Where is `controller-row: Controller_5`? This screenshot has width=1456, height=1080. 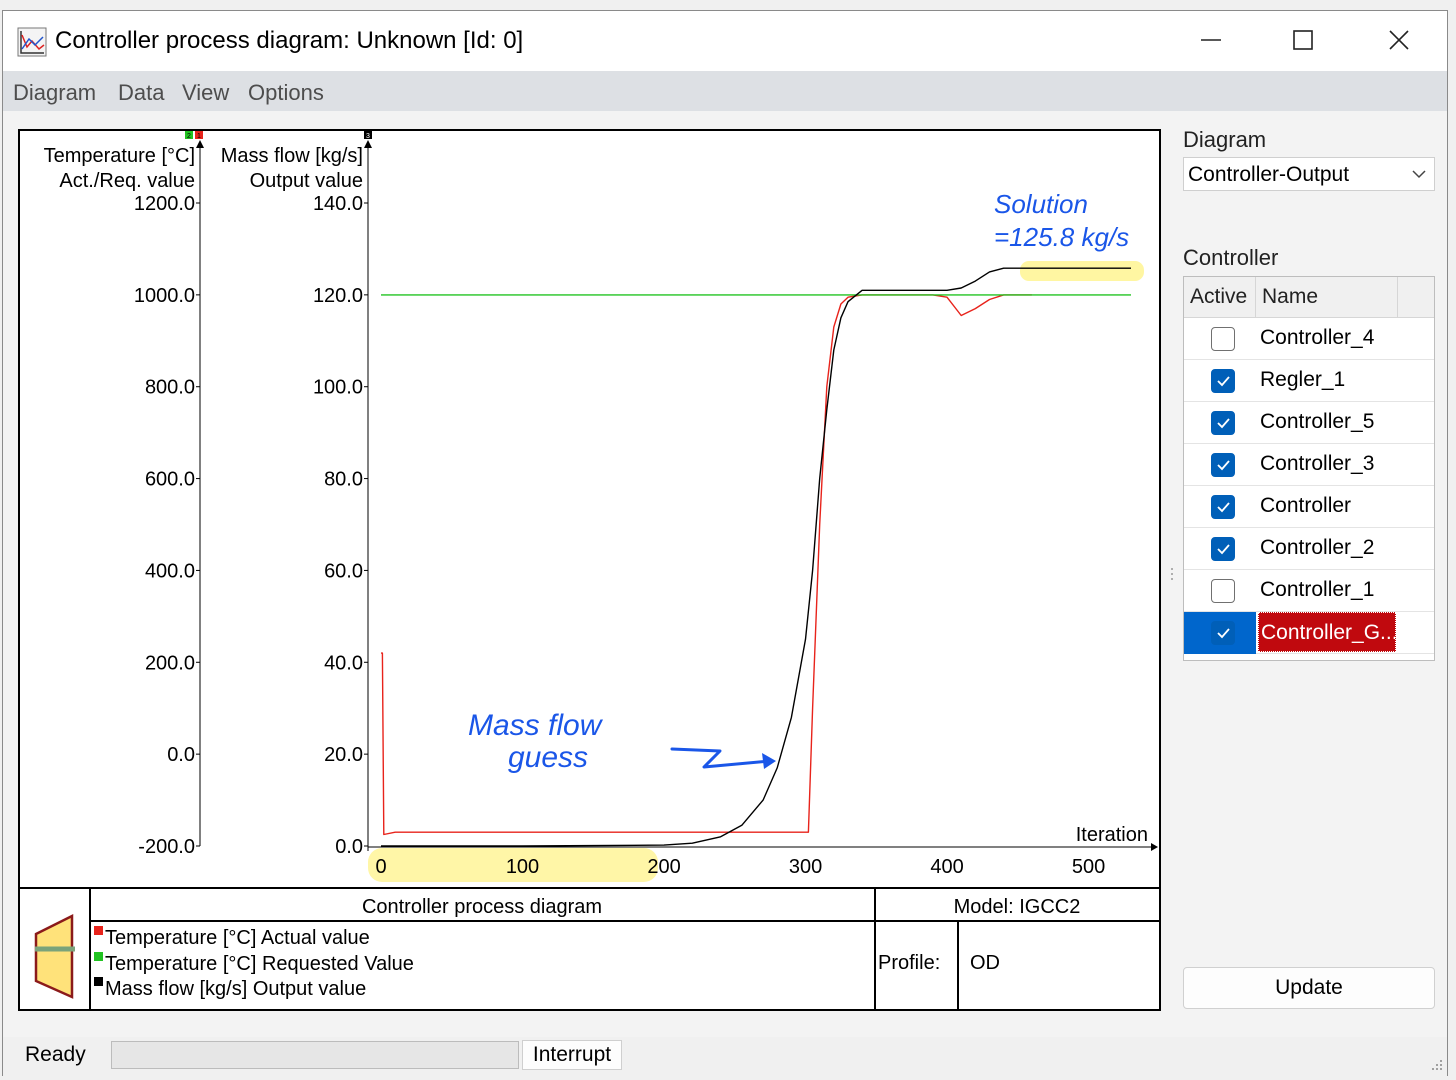
controller-row: Controller_5 is located at coordinates (1309, 423).